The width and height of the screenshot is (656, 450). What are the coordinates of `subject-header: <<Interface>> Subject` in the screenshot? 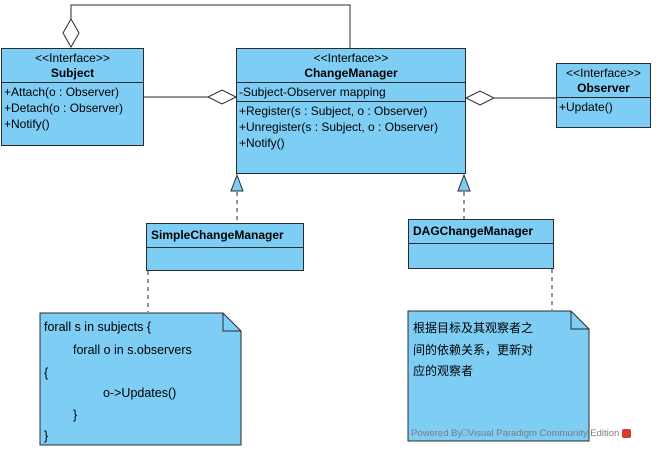 It's located at (72, 66).